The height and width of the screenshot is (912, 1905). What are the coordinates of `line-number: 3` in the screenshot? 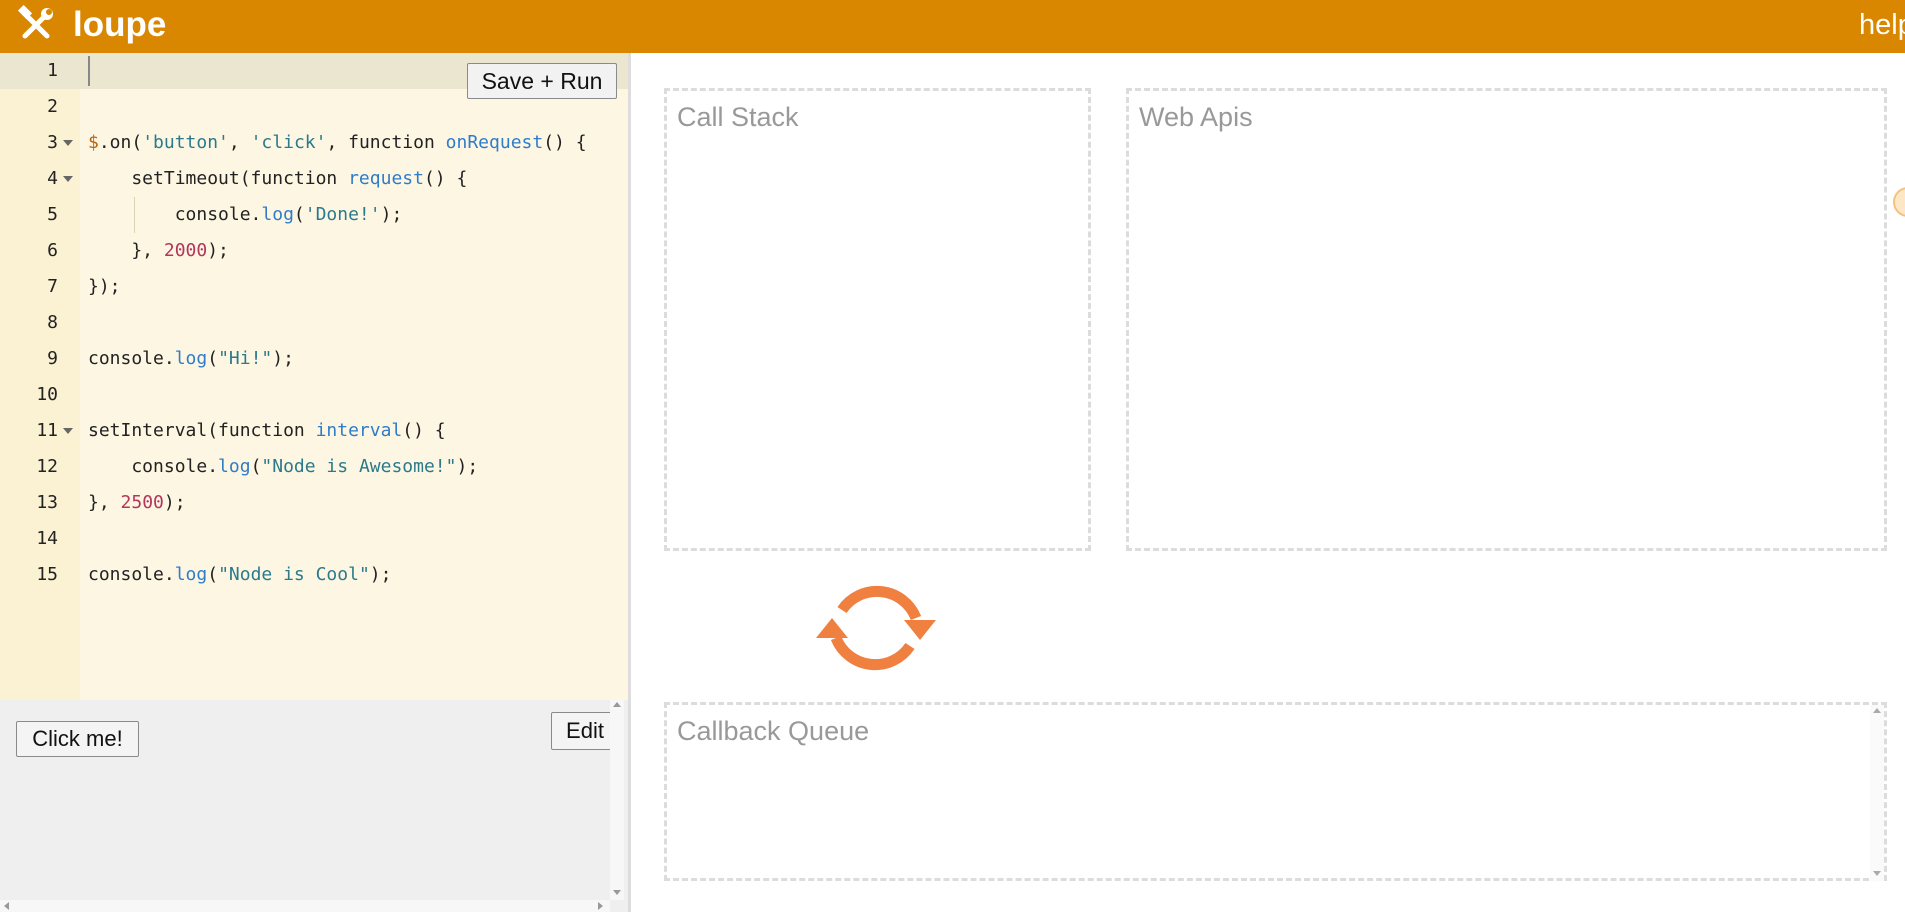 It's located at (52, 142).